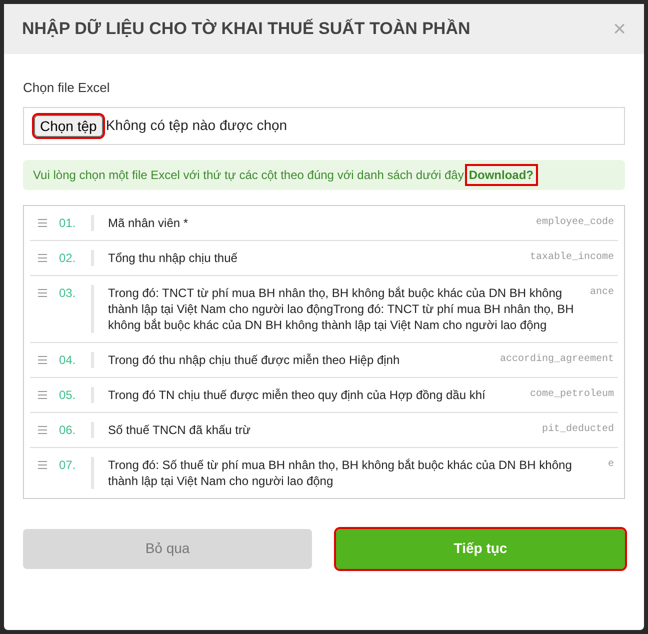  I want to click on file-input-field: Chọn tệp Không có tệp nào được chọn, so click(324, 125).